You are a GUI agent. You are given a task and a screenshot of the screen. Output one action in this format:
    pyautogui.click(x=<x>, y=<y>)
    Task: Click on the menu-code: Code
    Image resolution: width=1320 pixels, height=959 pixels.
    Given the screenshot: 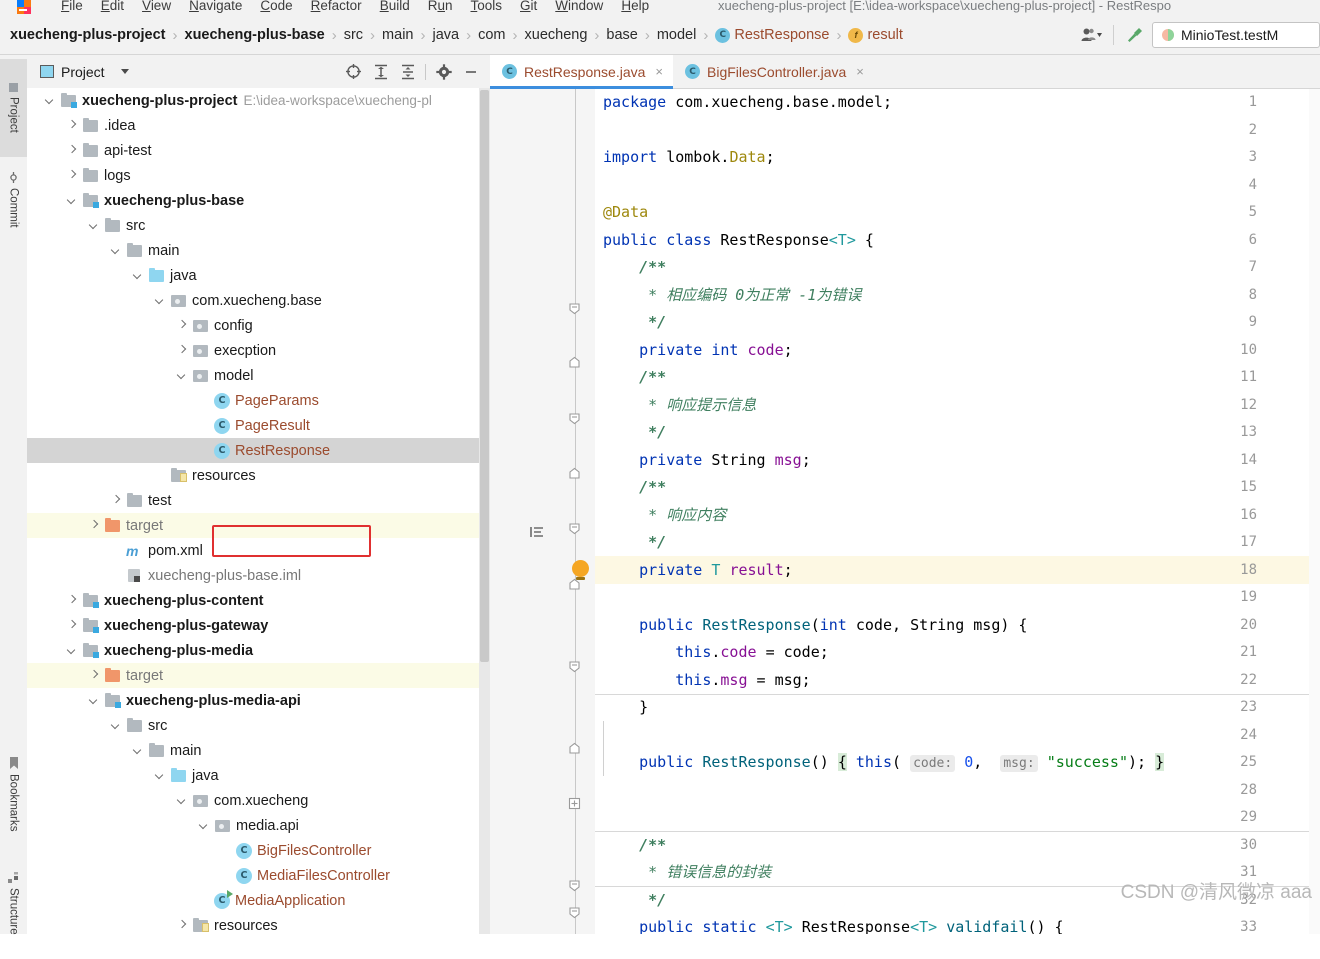 What is the action you would take?
    pyautogui.click(x=276, y=7)
    